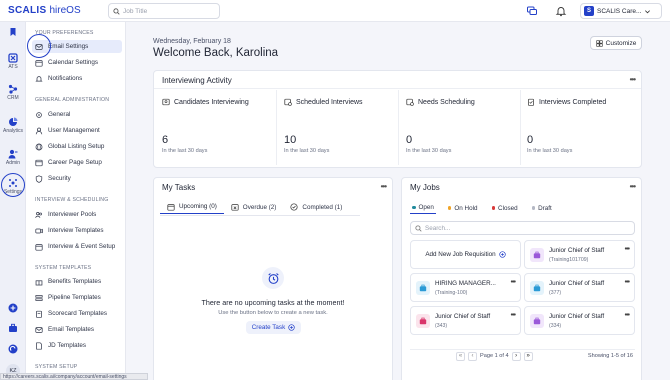 This screenshot has width=670, height=380. I want to click on nav-item-interview-event-setup: Interview & Event Setup, so click(77, 246).